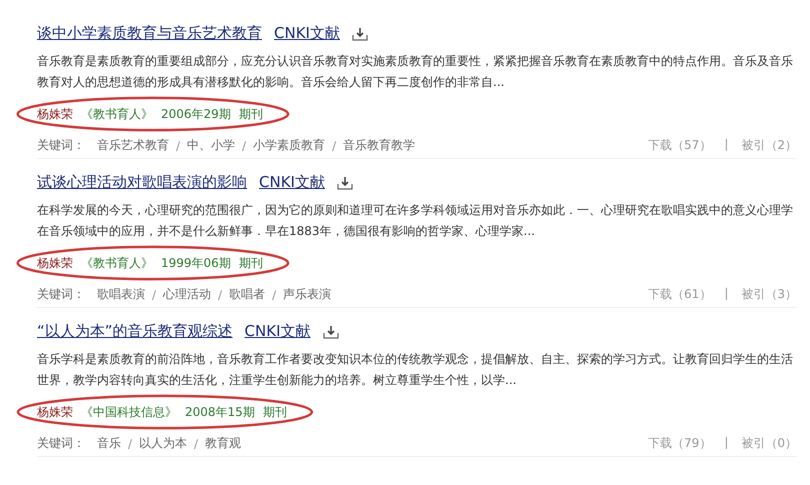 The height and width of the screenshot is (485, 810). What do you see at coordinates (133, 145) in the screenshot?
I see `keyword-link: 音乐艺术教育` at bounding box center [133, 145].